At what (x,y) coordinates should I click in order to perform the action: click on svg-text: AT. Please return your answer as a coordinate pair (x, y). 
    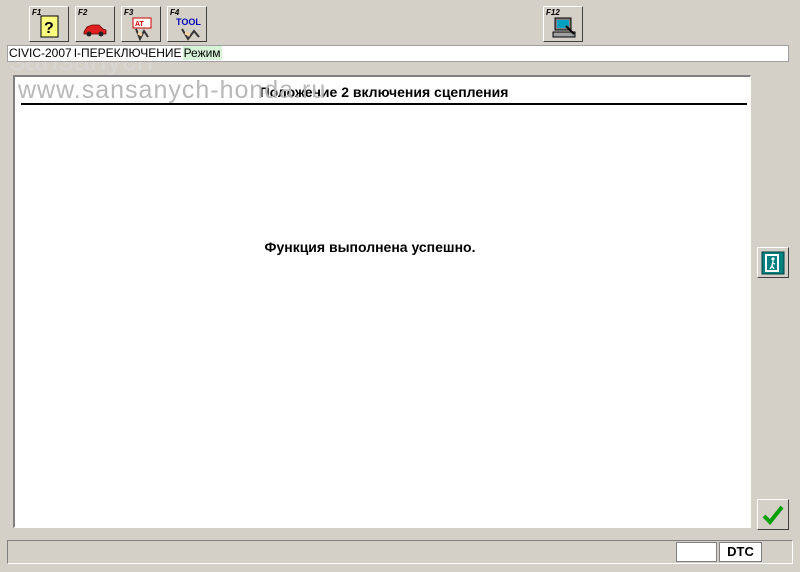
    Looking at the image, I should click on (140, 24).